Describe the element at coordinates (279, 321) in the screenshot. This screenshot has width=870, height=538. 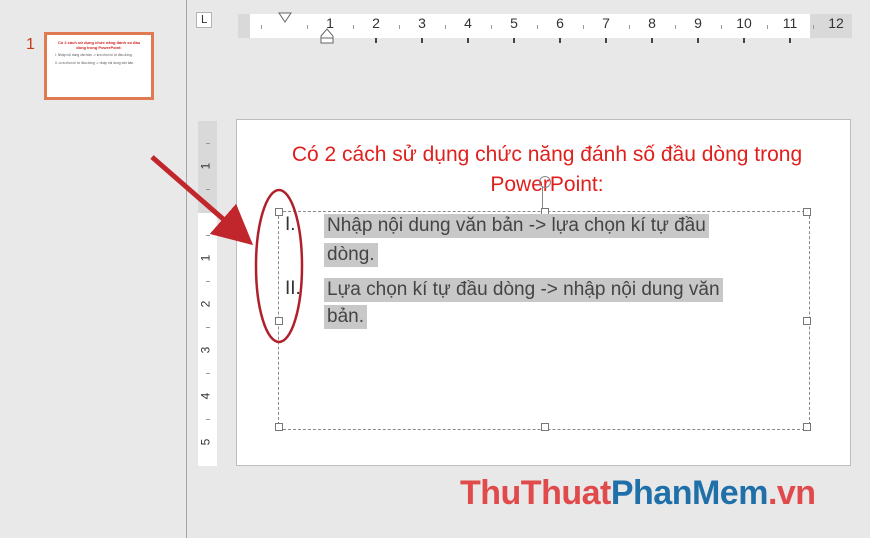
I see `resize-handle-left` at that location.